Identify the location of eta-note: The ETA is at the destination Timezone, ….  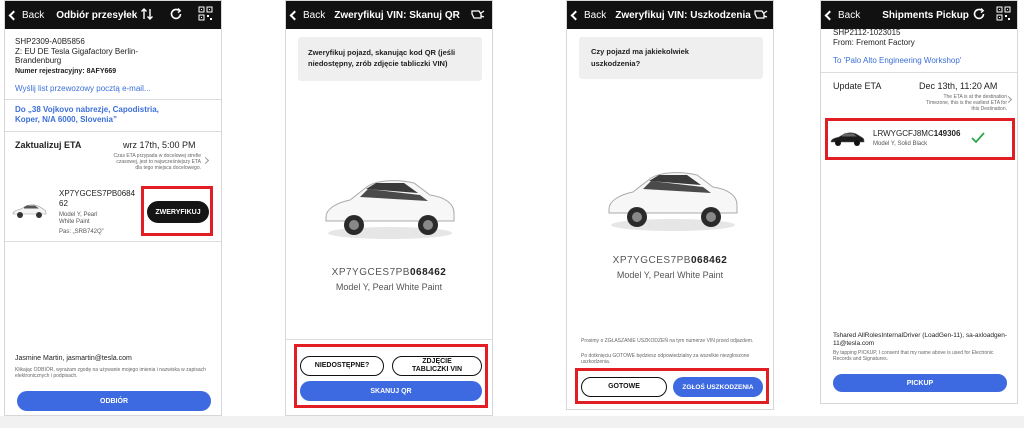
(966, 103).